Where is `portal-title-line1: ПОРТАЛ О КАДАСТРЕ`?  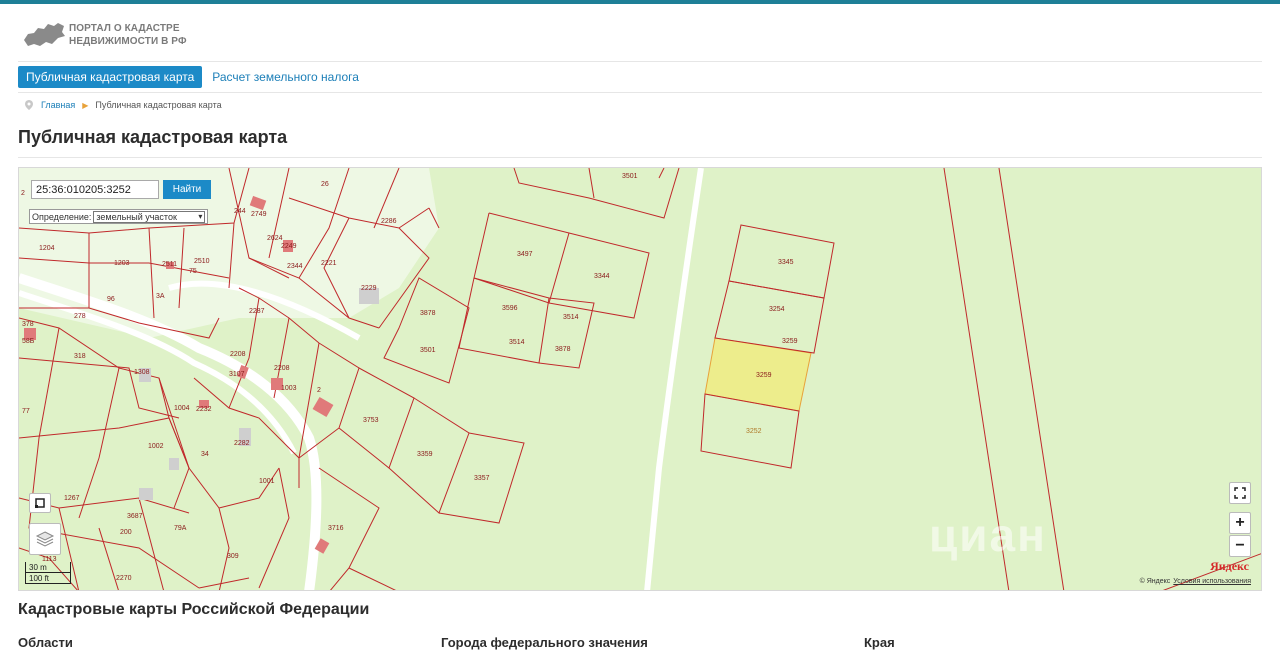
portal-title-line1: ПОРТАЛ О КАДАСТРЕ is located at coordinates (124, 28).